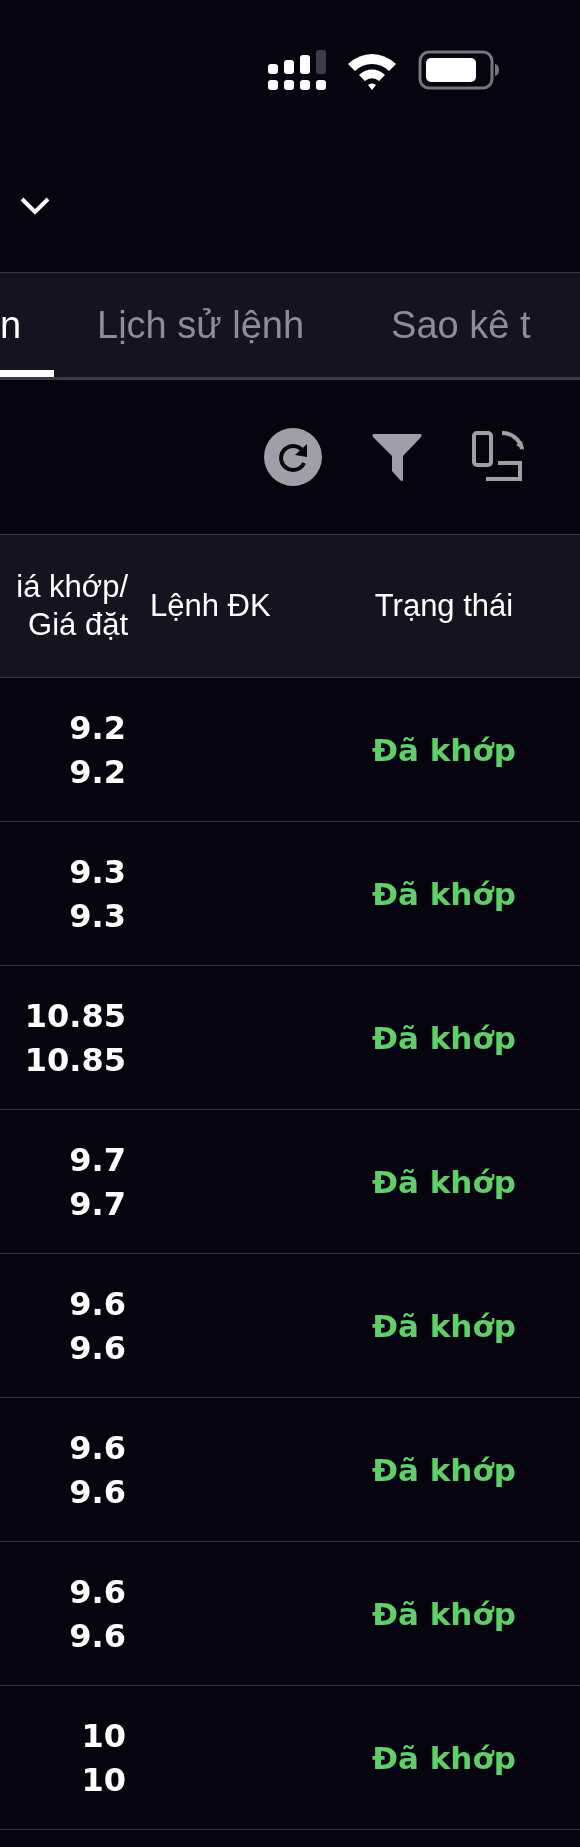 The image size is (580, 1847). I want to click on order-price: 9.7, so click(97, 1204).